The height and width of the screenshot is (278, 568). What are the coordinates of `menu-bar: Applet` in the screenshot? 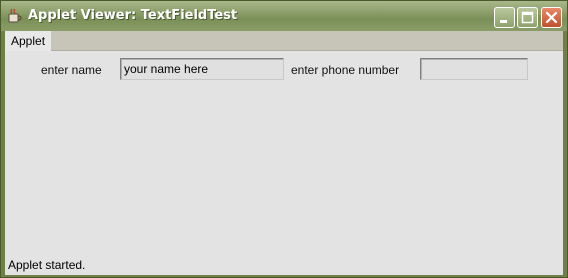 It's located at (284, 41).